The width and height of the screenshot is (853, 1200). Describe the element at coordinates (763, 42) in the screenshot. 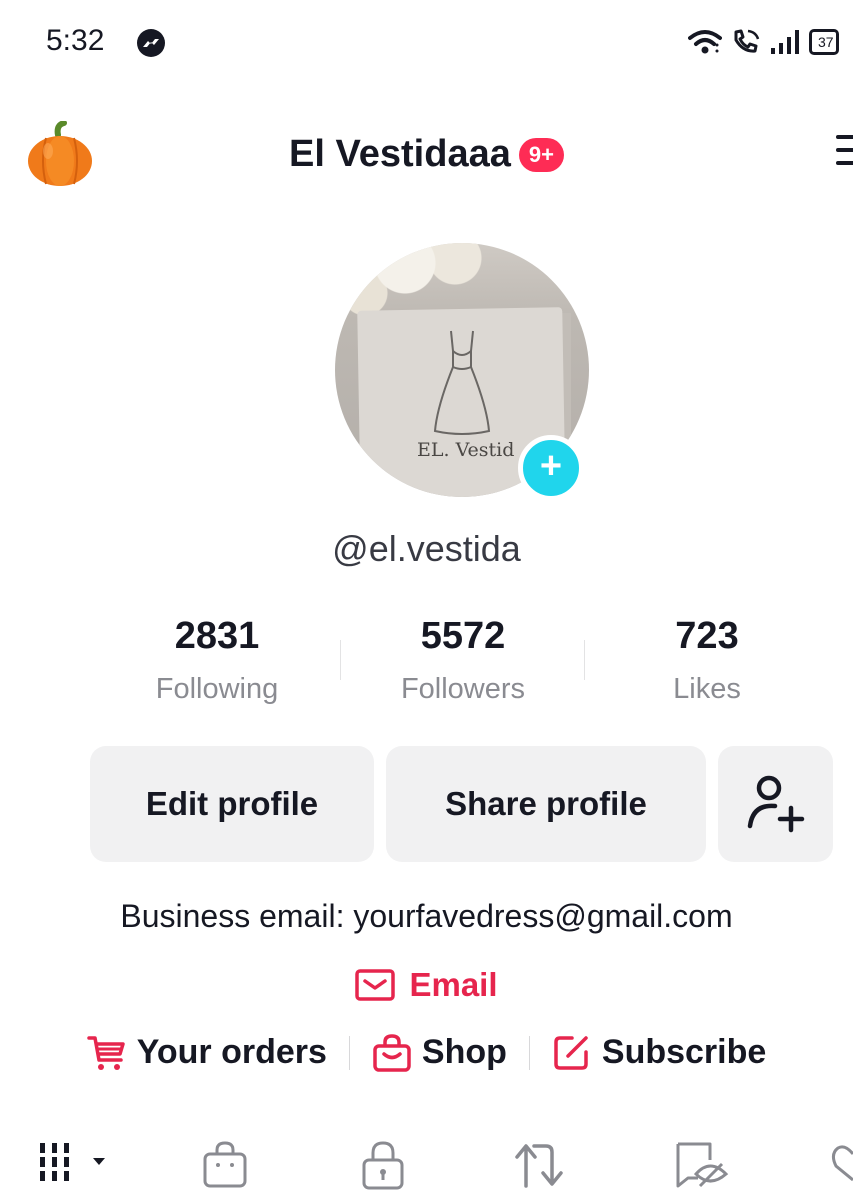

I see `status-icons: 37` at that location.